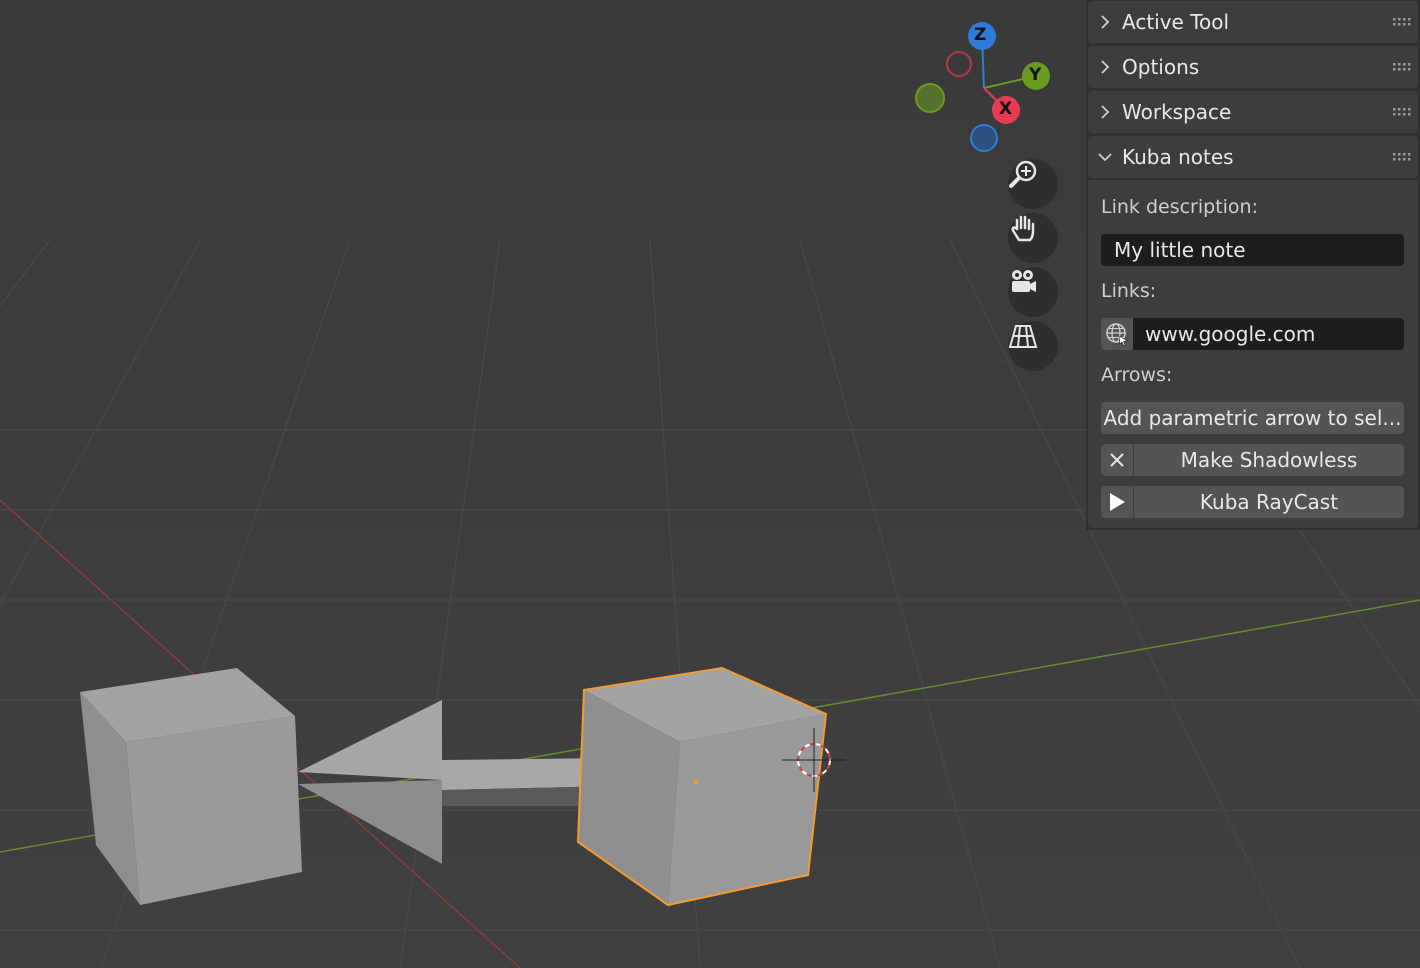 The image size is (1420, 968). Describe the element at coordinates (1006, 109) in the screenshot. I see `gizmo-x-label: X` at that location.